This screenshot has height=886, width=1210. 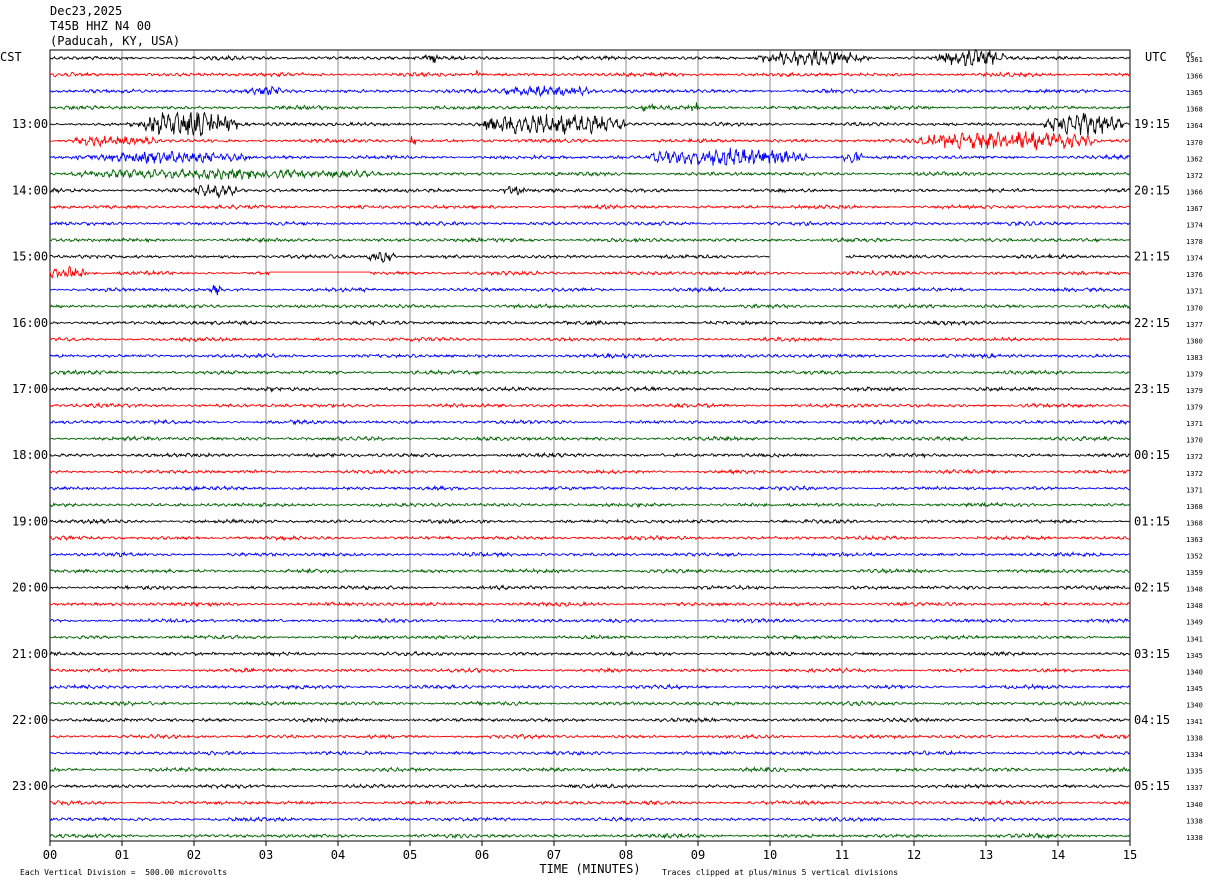 I want to click on right-hour-label: 20:15, so click(x=1152, y=190).